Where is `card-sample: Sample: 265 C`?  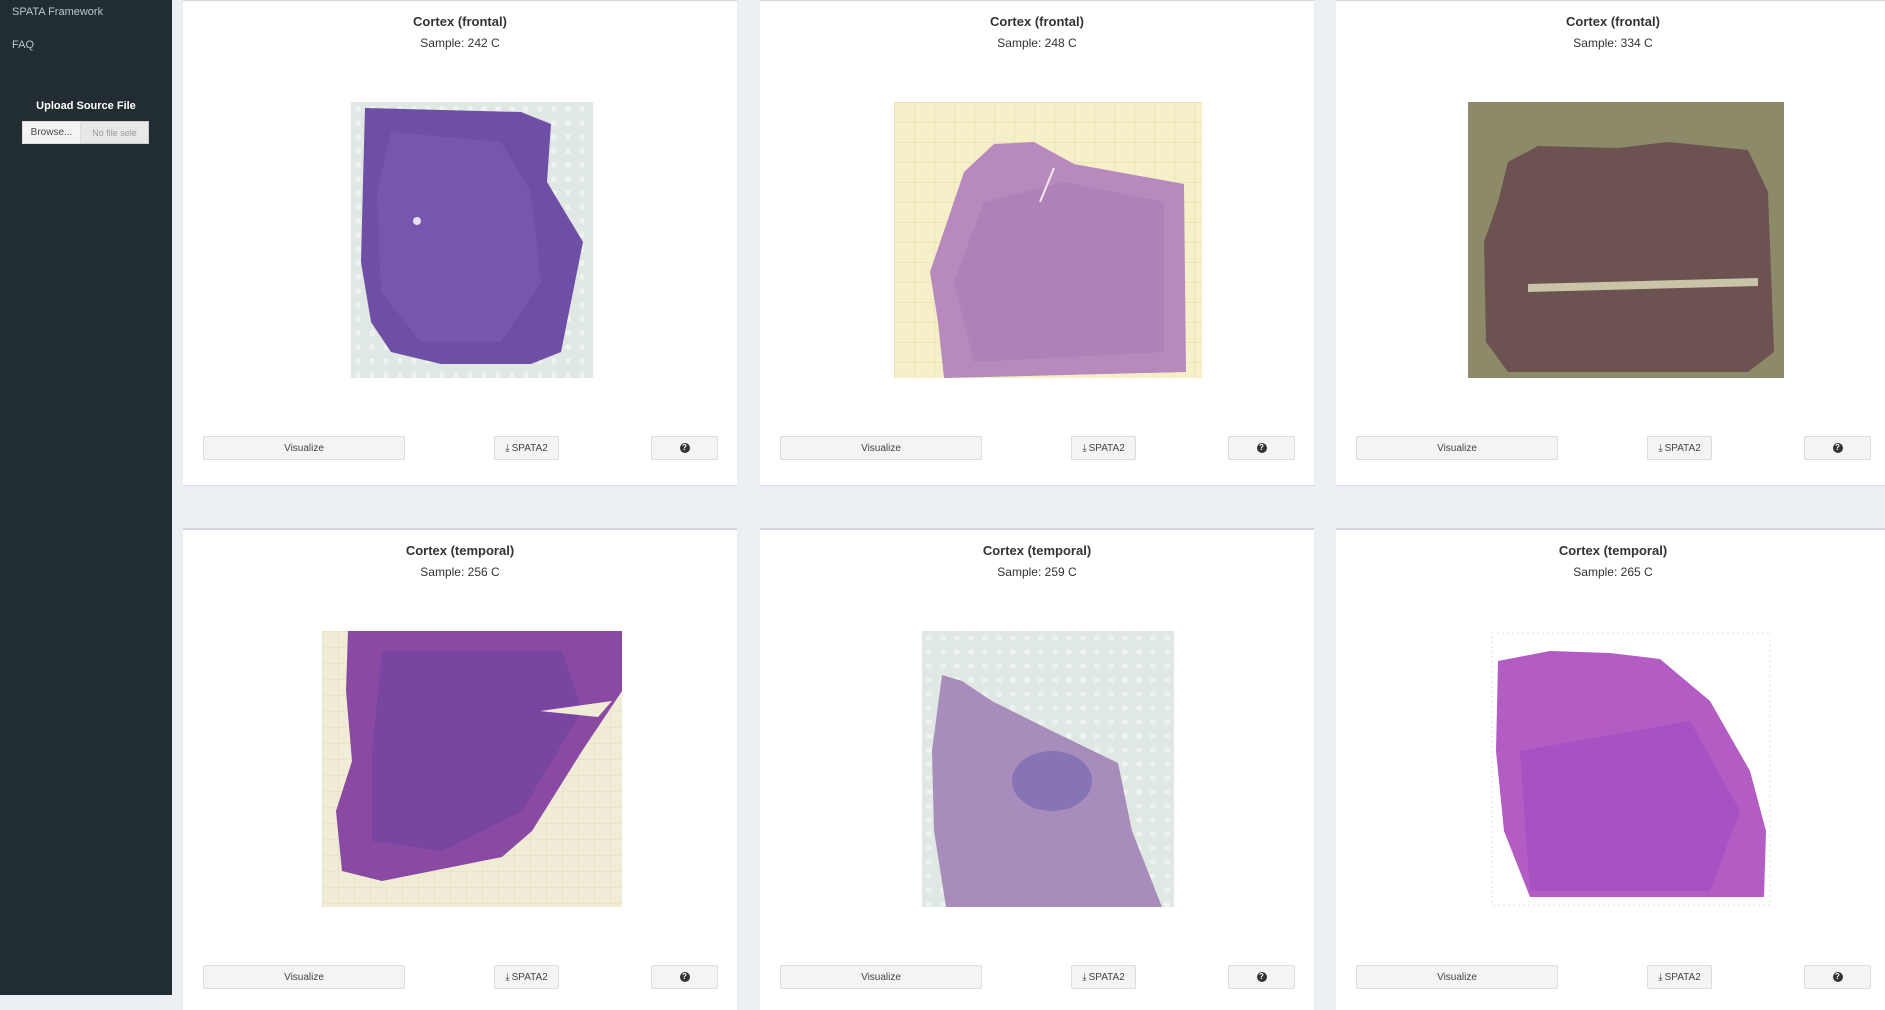
card-sample: Sample: 265 C is located at coordinates (1613, 572).